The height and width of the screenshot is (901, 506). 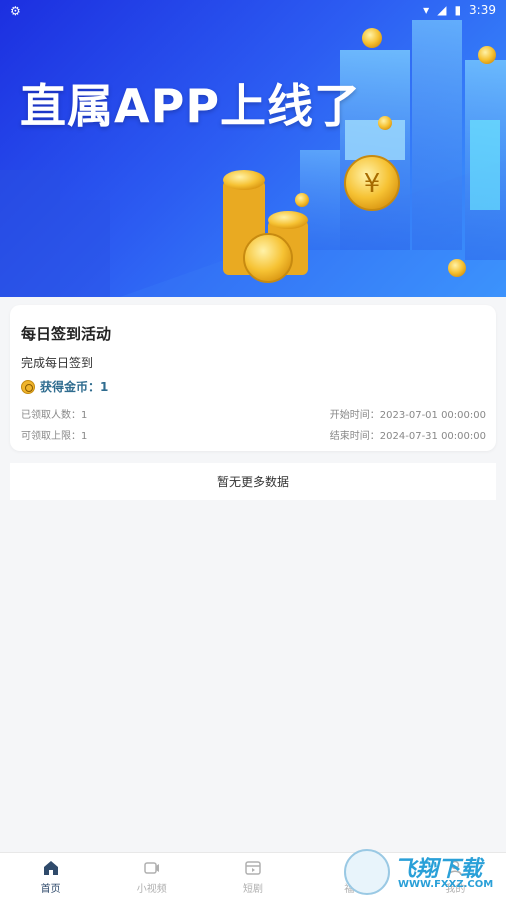 What do you see at coordinates (66, 334) in the screenshot?
I see `activity-title: 每日签到活动` at bounding box center [66, 334].